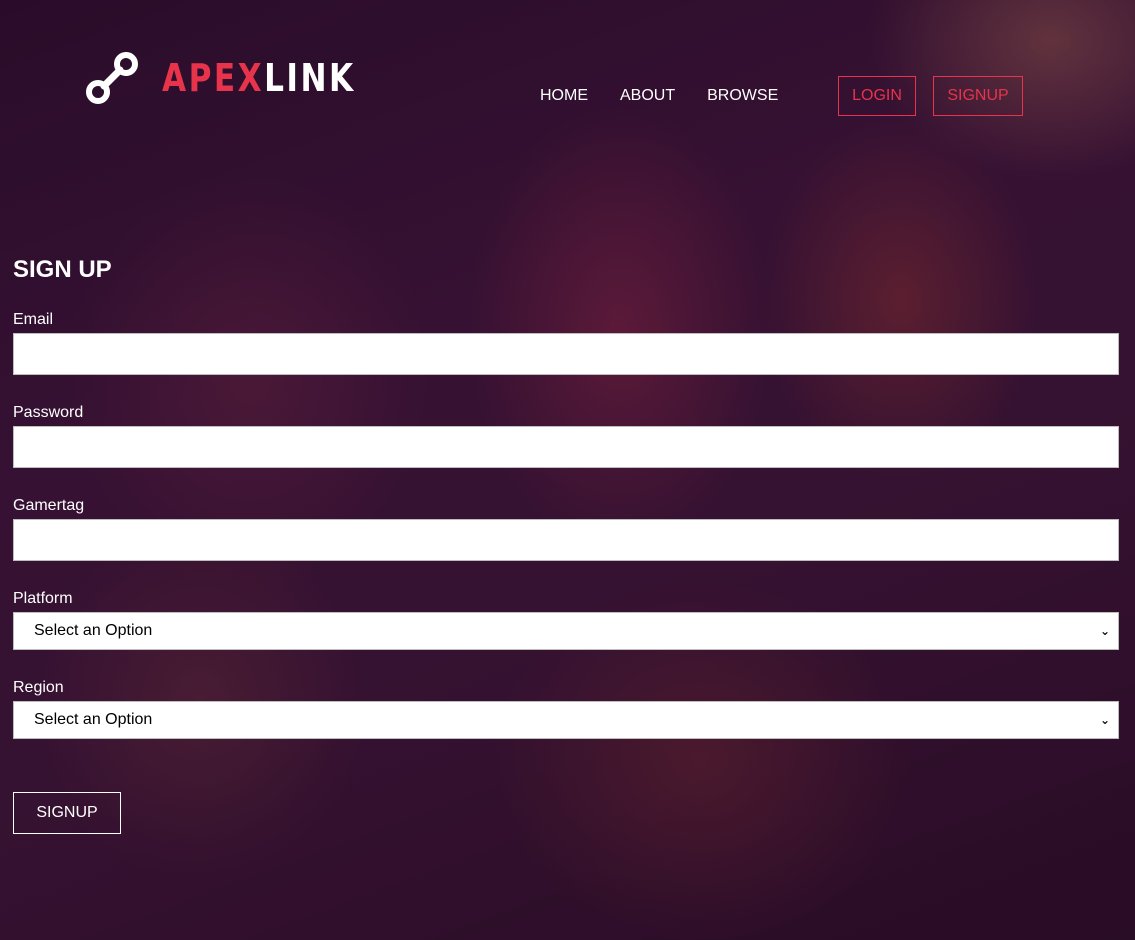 This screenshot has width=1135, height=940. What do you see at coordinates (38, 687) in the screenshot?
I see `region-label: Region` at bounding box center [38, 687].